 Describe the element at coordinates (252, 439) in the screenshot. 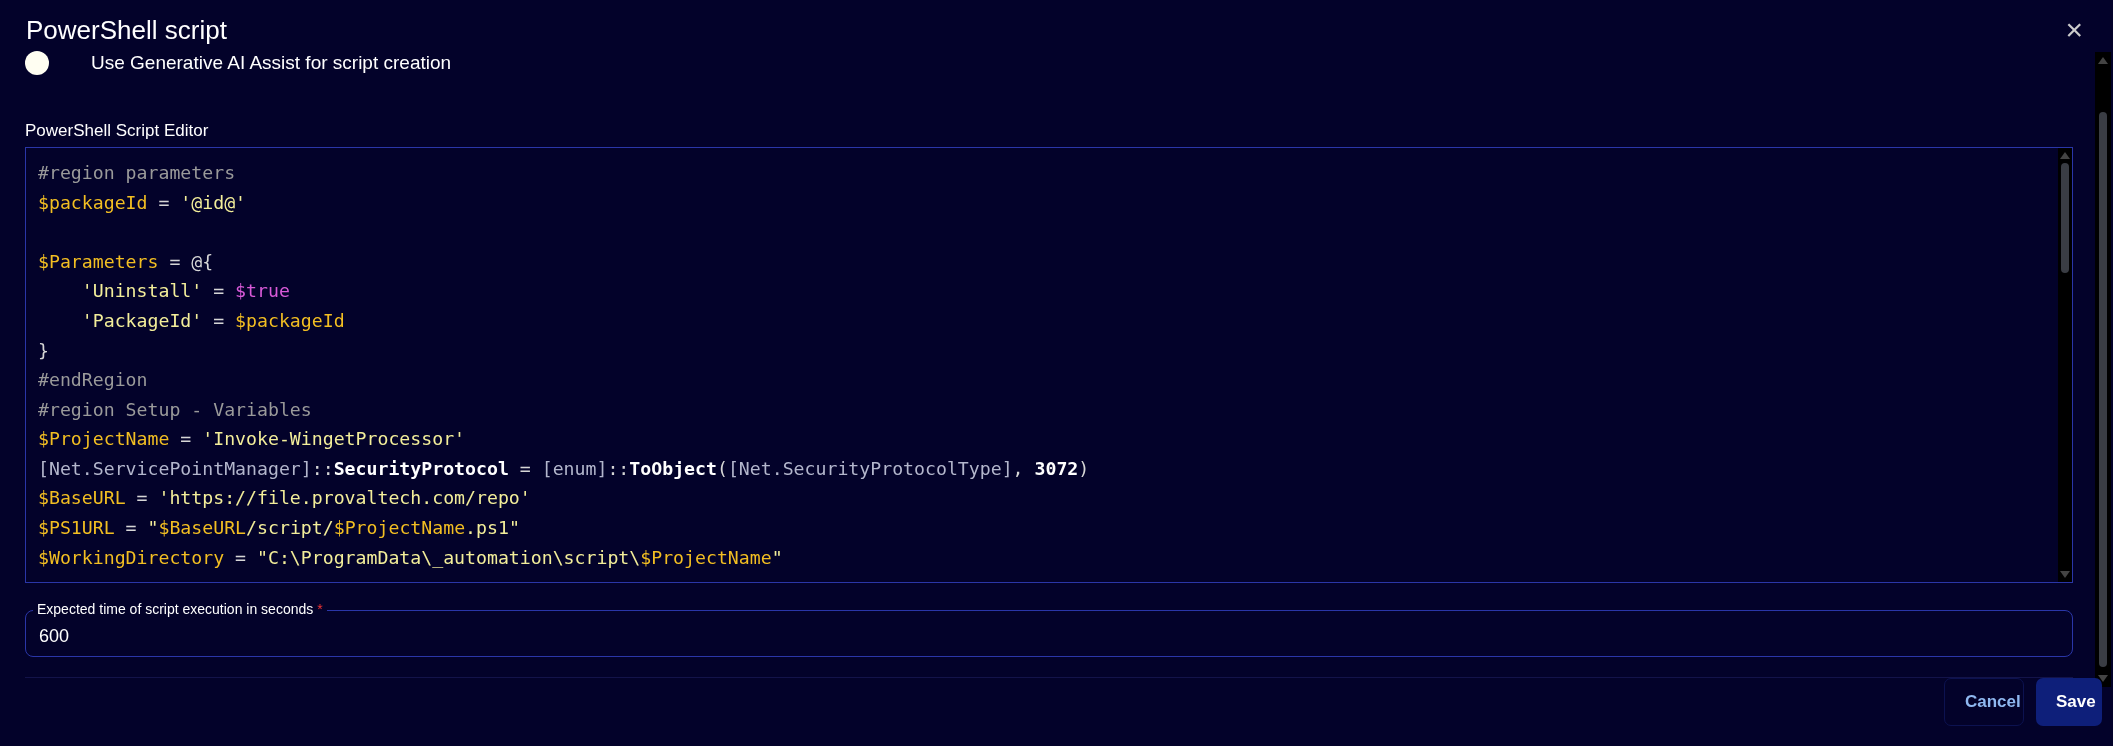

I see `code-line: $ProjectName = 'Invoke-WingetProcessor'` at that location.